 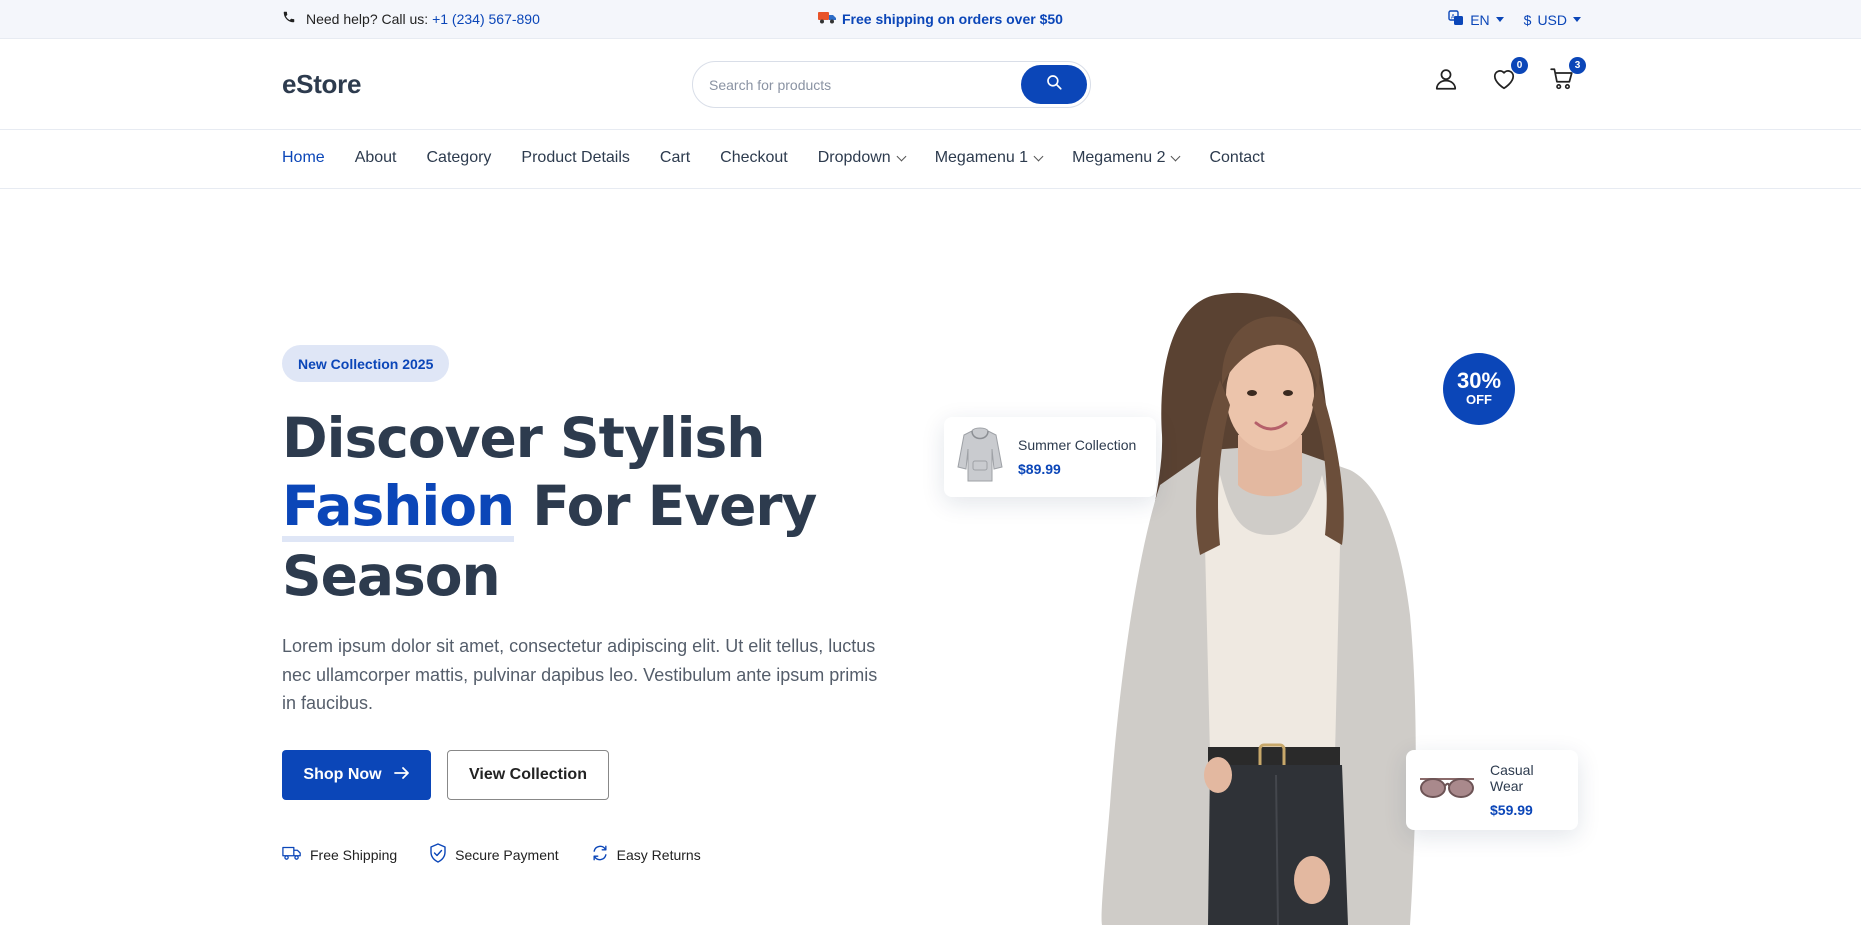 What do you see at coordinates (1577, 65) in the screenshot?
I see `cart-count-badge: 3` at bounding box center [1577, 65].